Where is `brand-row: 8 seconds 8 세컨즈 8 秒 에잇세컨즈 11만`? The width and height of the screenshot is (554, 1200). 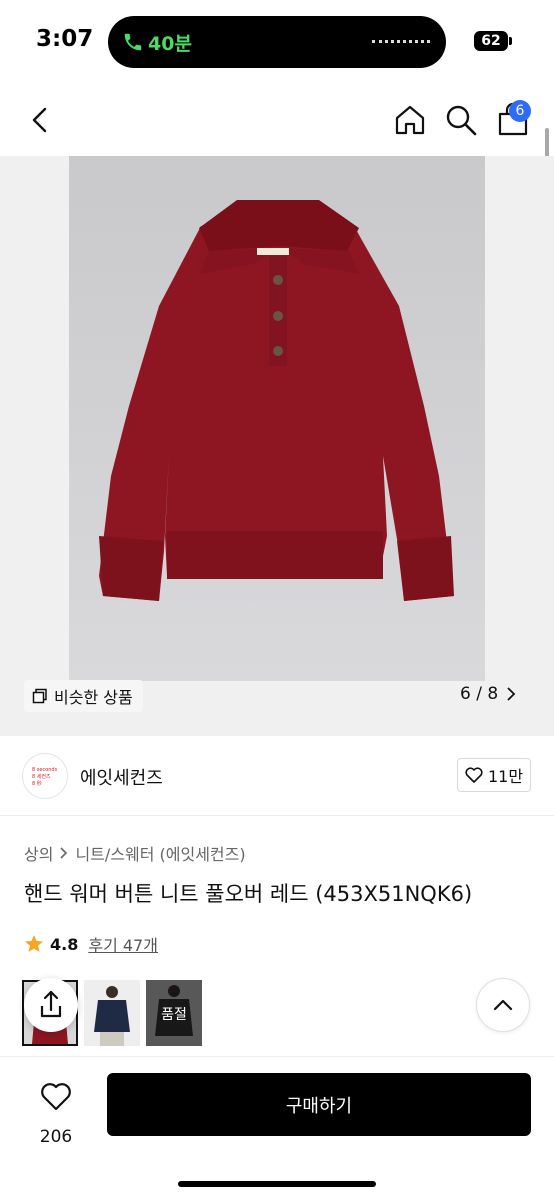 brand-row: 8 seconds 8 세컨즈 8 秒 에잇세컨즈 11만 is located at coordinates (277, 782).